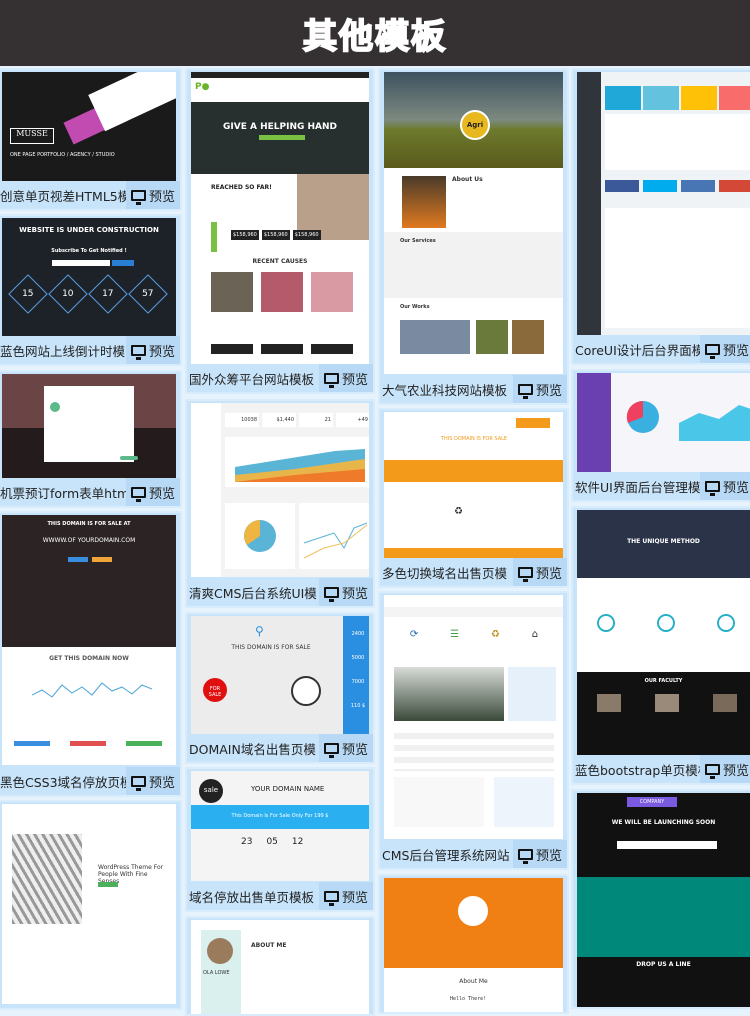  Describe the element at coordinates (663, 964) in the screenshot. I see `thumb-text: DROP US A LINE` at that location.